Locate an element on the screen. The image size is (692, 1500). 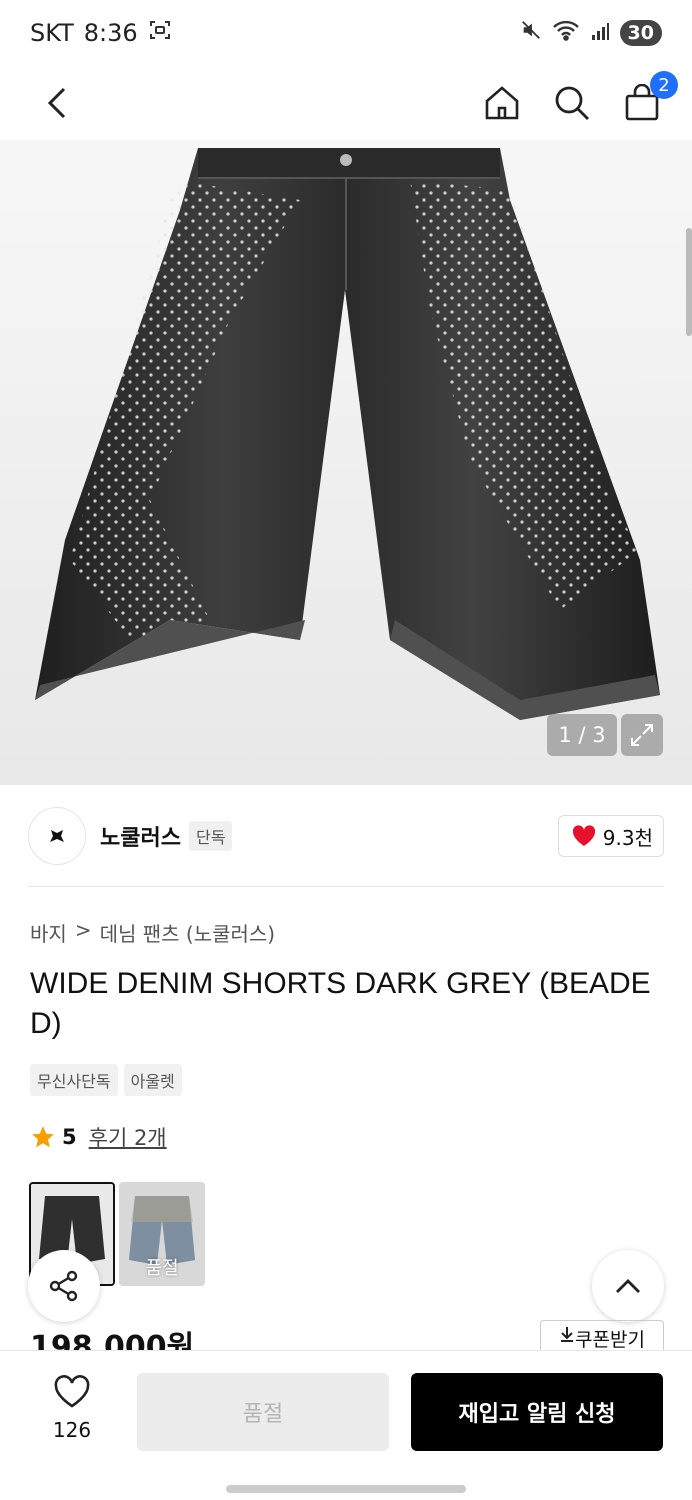
wishlist-button: 126 is located at coordinates (72, 1408).